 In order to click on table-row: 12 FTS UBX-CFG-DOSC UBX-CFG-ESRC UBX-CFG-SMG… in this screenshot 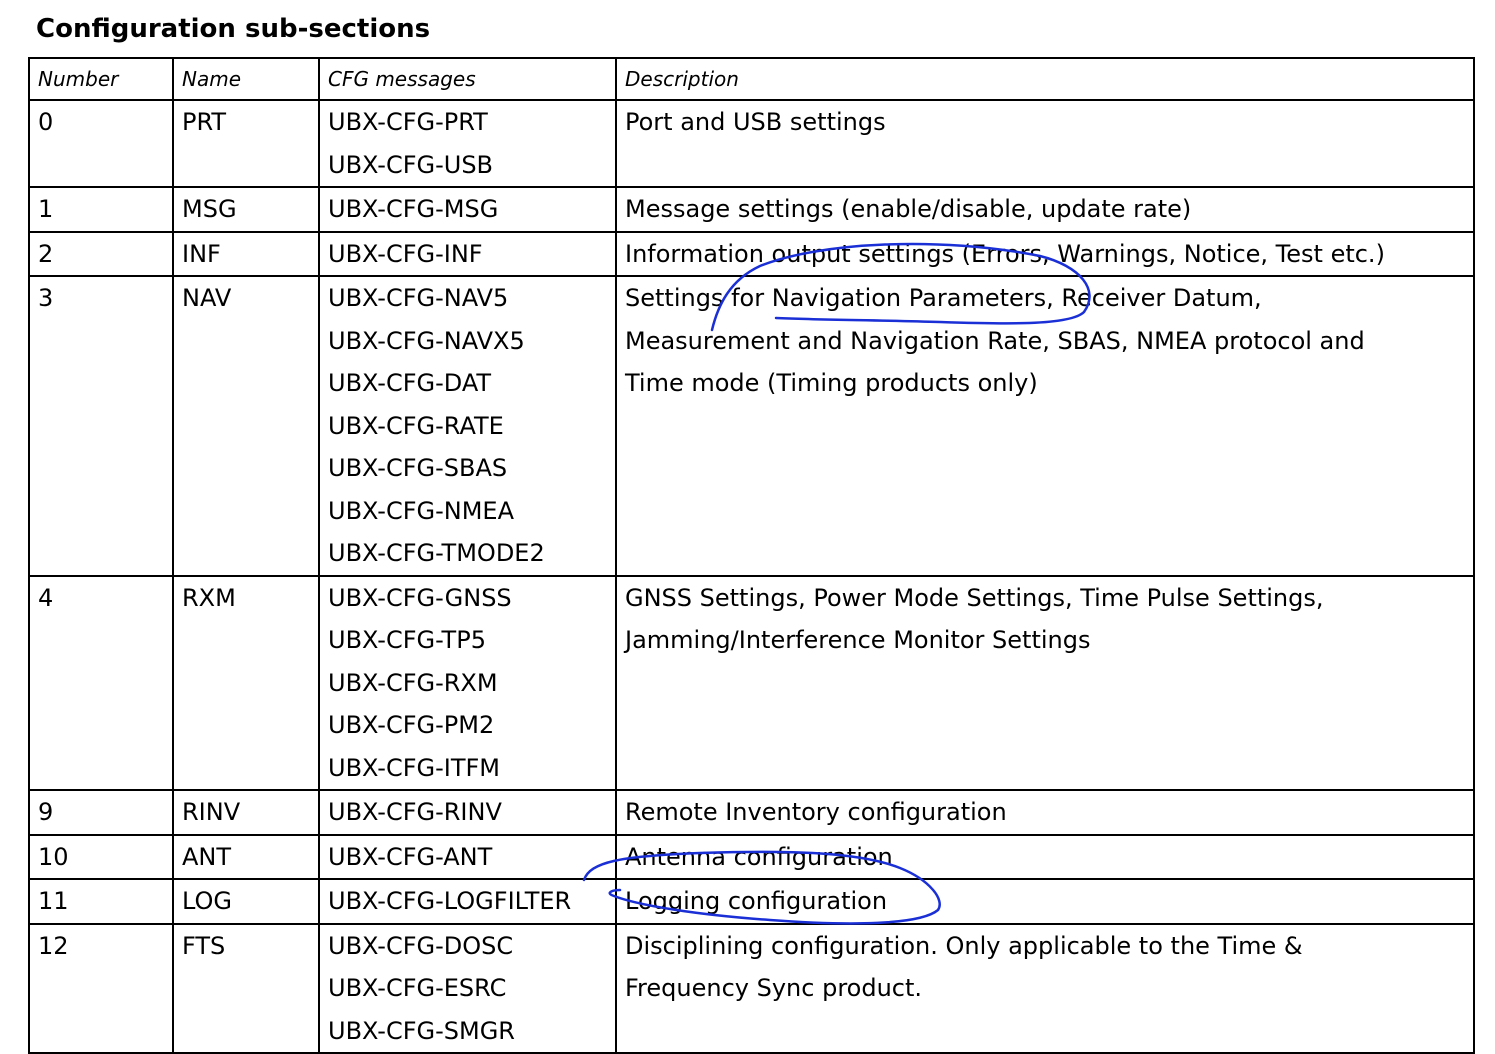, I will do `click(751, 988)`.